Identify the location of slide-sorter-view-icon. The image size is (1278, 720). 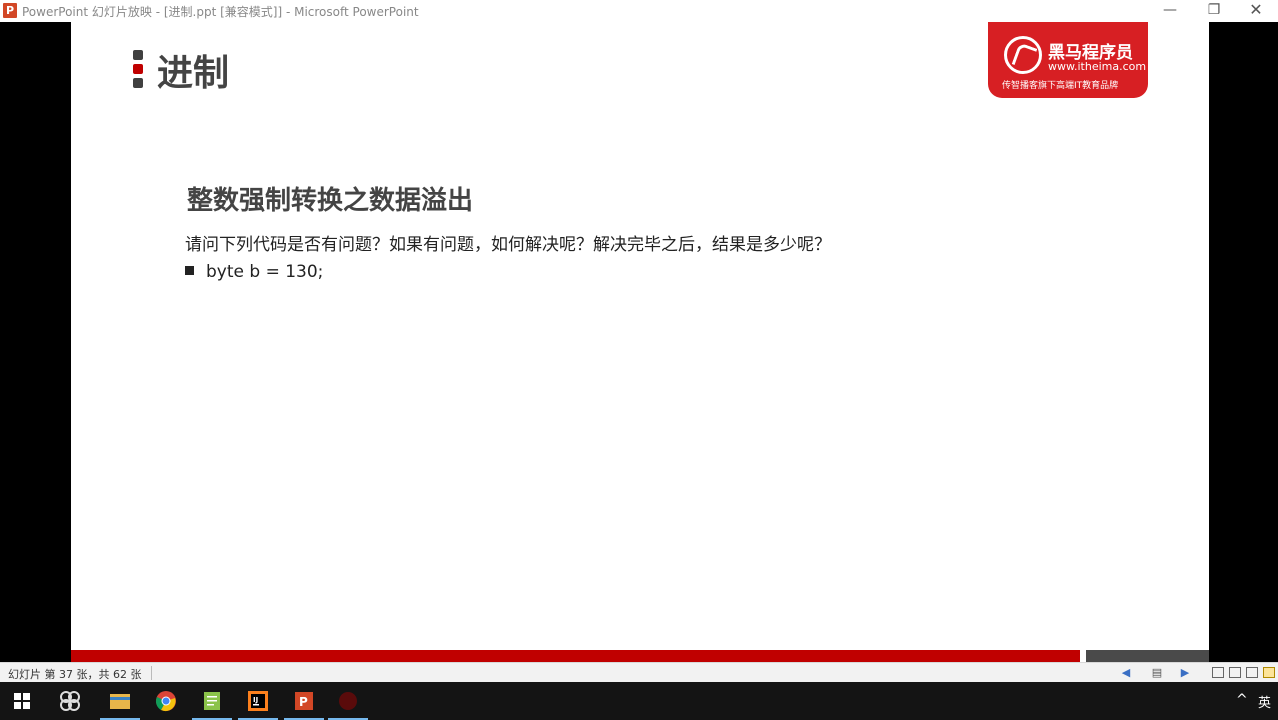
(1235, 672).